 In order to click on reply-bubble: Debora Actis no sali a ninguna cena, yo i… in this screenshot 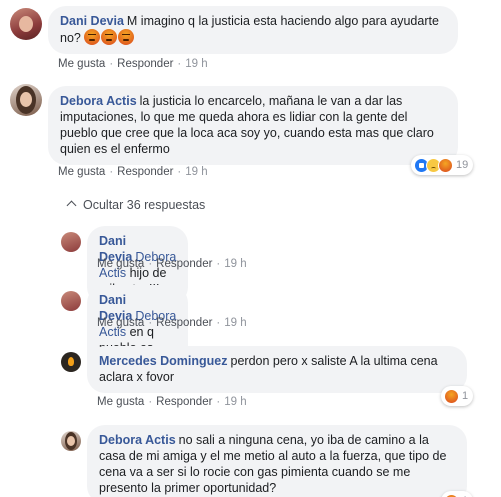, I will do `click(277, 461)`.